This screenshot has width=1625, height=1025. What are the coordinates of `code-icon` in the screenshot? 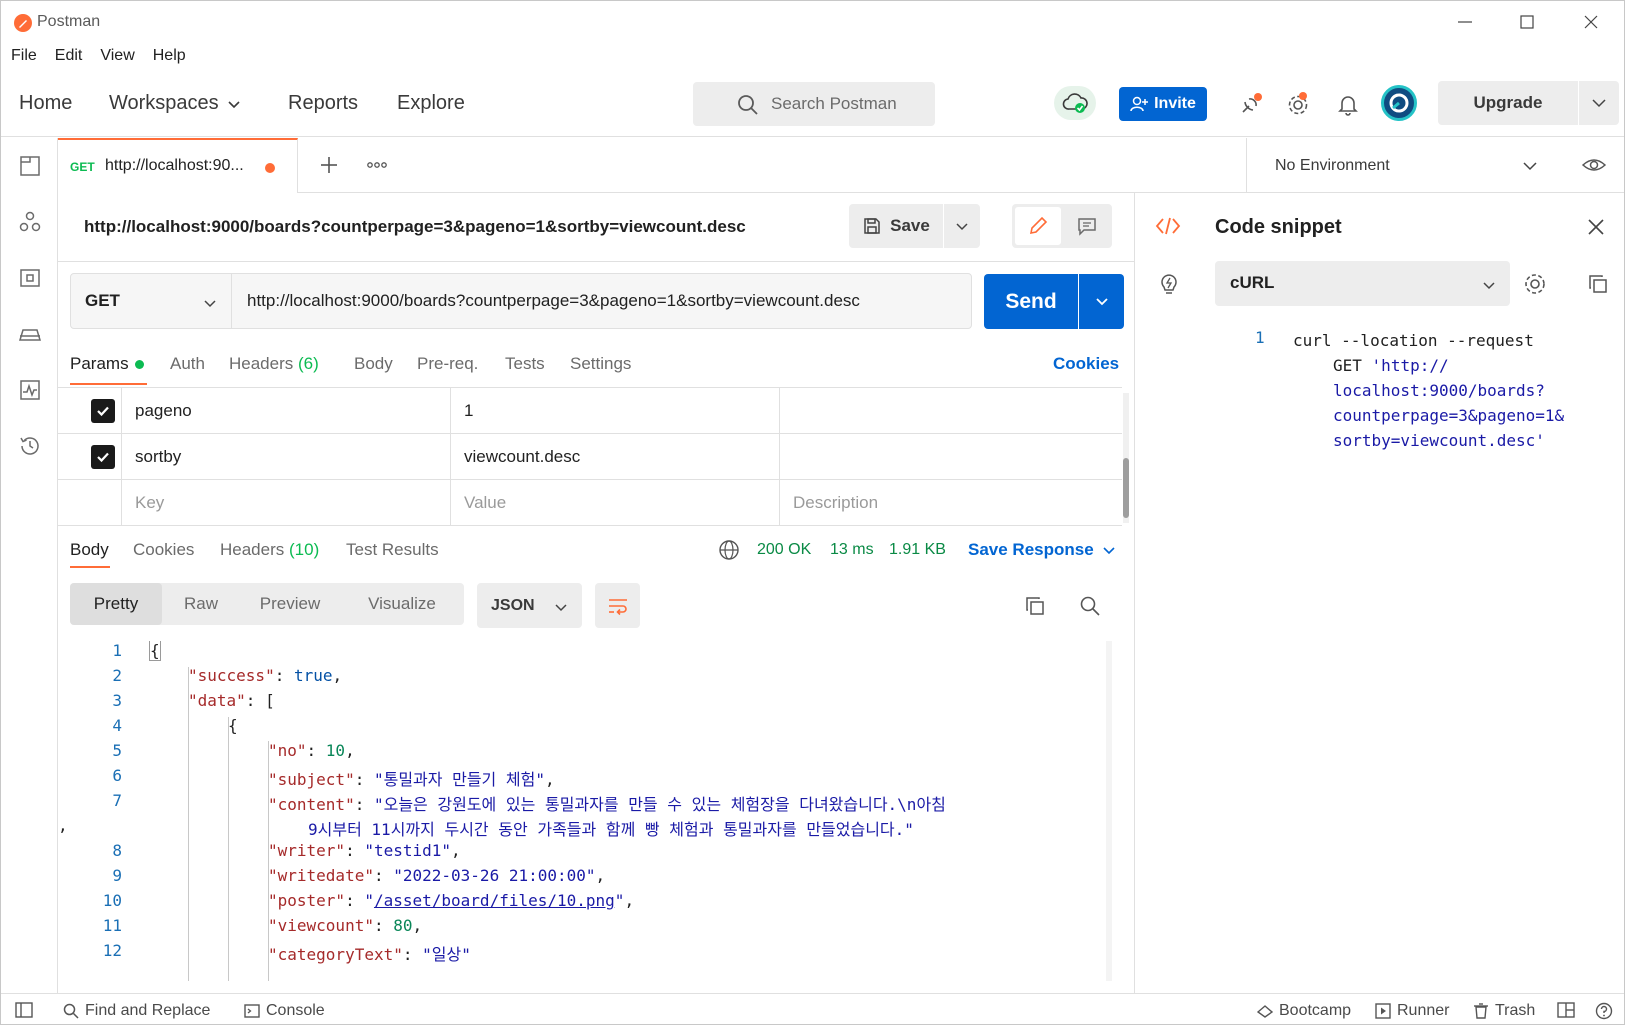 It's located at (1168, 226).